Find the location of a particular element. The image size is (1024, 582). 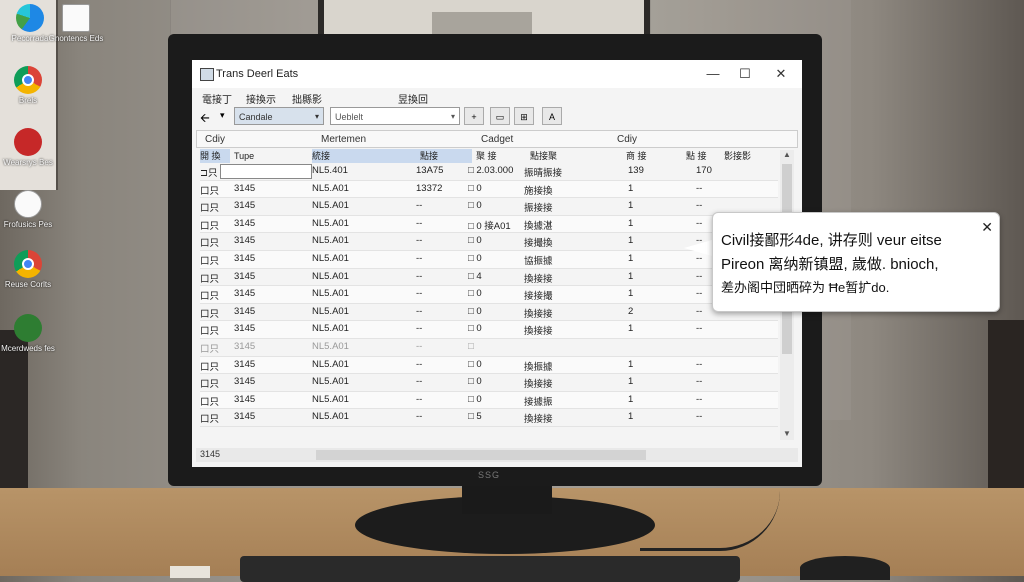

table-row: 口只 3145 NL5.A01 13372 □ 0 施接換 1 -- is located at coordinates (489, 189).